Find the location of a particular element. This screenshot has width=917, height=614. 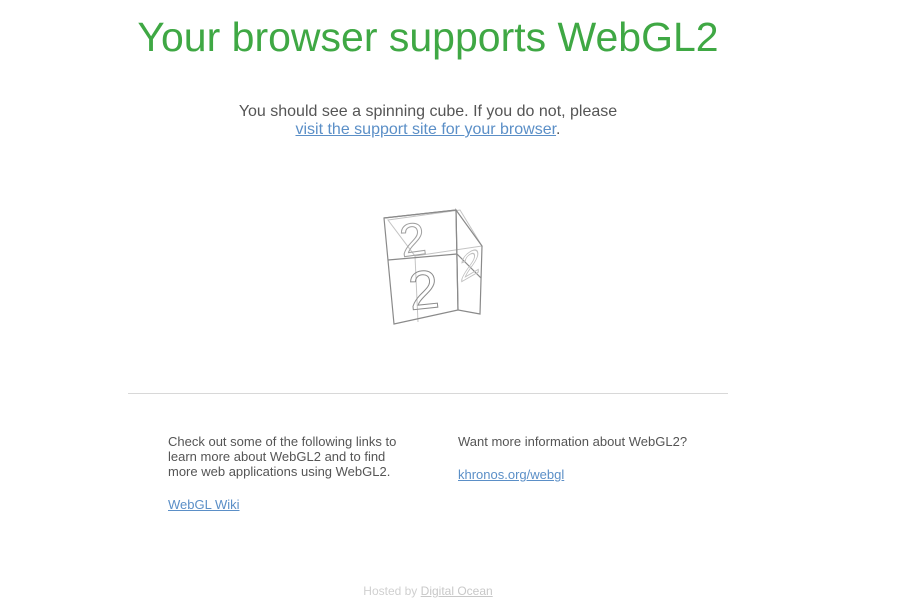

webgl-wiki-link: WebGL Wiki is located at coordinates (204, 504).